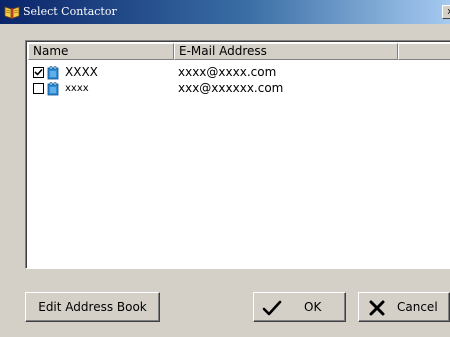 The image size is (450, 337). What do you see at coordinates (12, 12) in the screenshot?
I see `address-book-icon` at bounding box center [12, 12].